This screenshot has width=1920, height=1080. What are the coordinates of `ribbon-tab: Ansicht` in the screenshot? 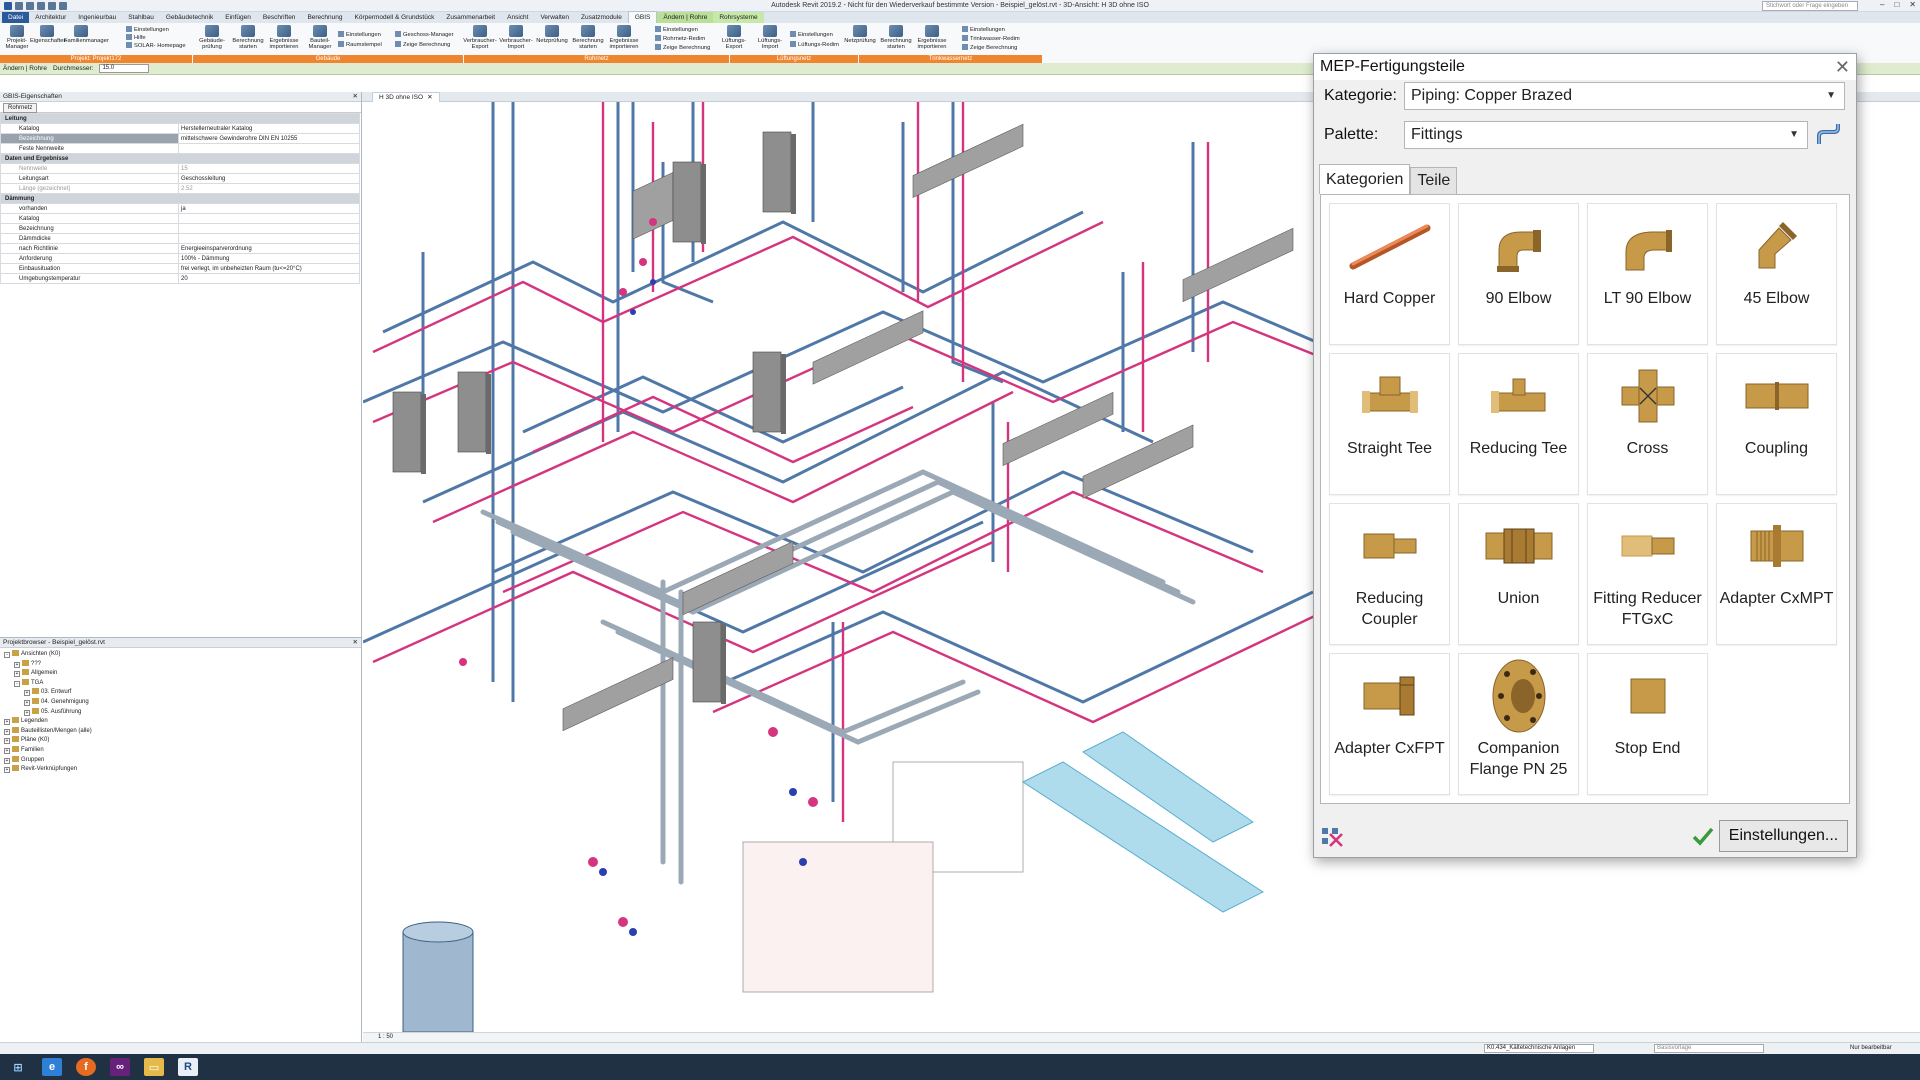 It's located at (517, 17).